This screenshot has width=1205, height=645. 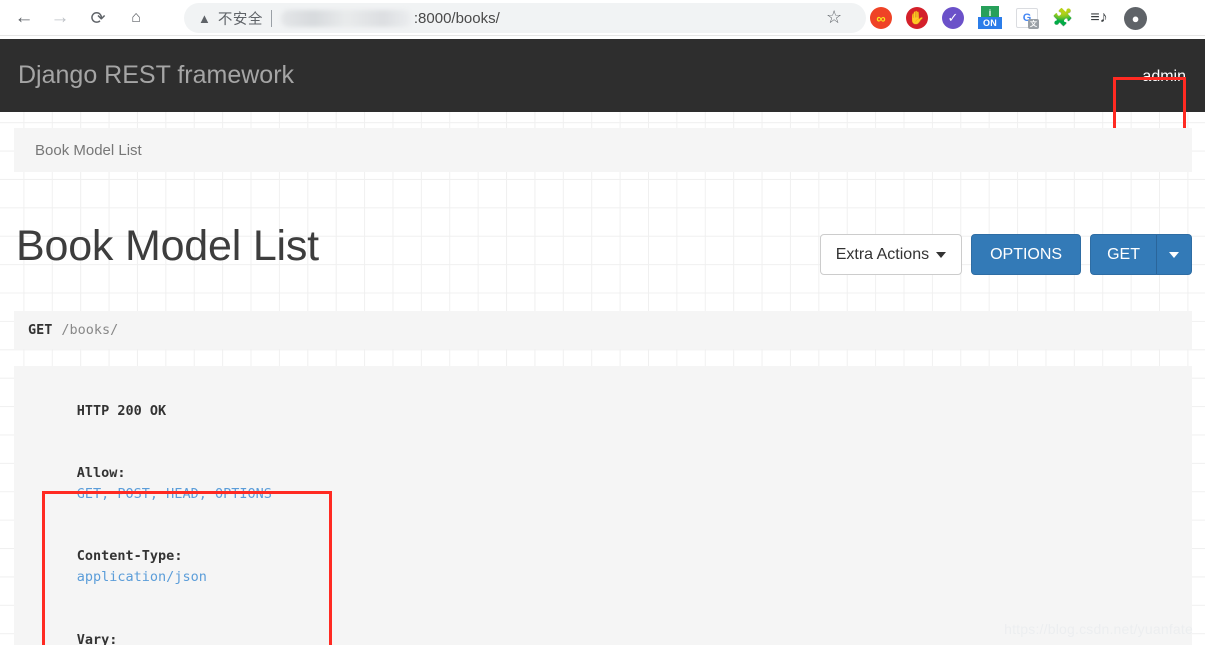 I want to click on get-button: GET, so click(x=1123, y=254).